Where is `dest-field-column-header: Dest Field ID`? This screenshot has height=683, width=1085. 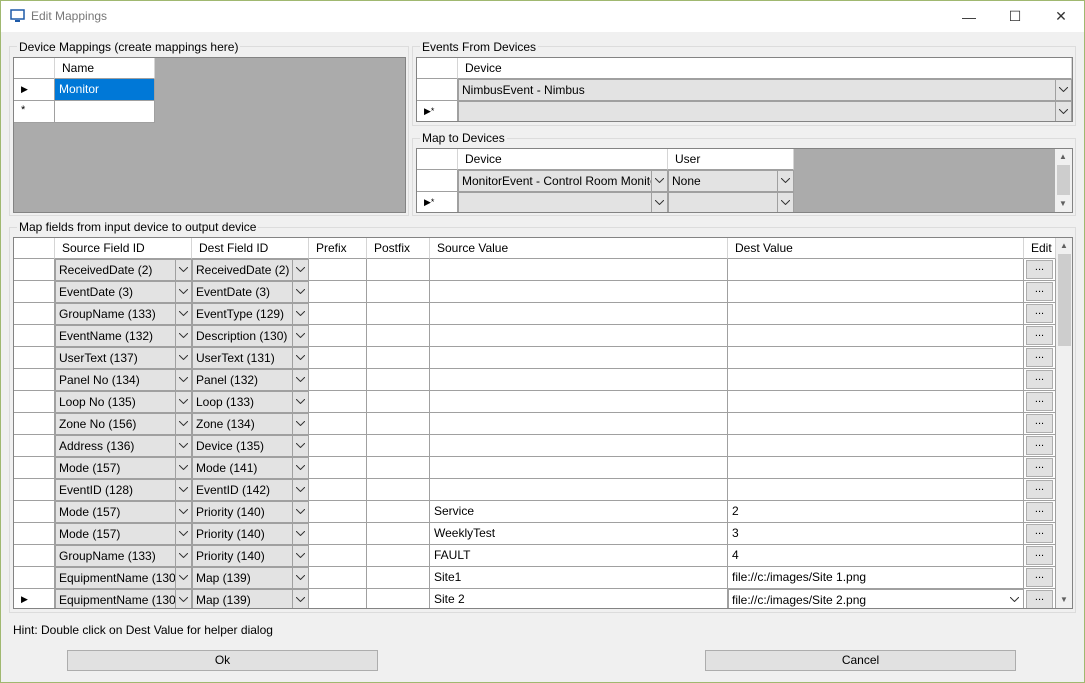
dest-field-column-header: Dest Field ID is located at coordinates (250, 248).